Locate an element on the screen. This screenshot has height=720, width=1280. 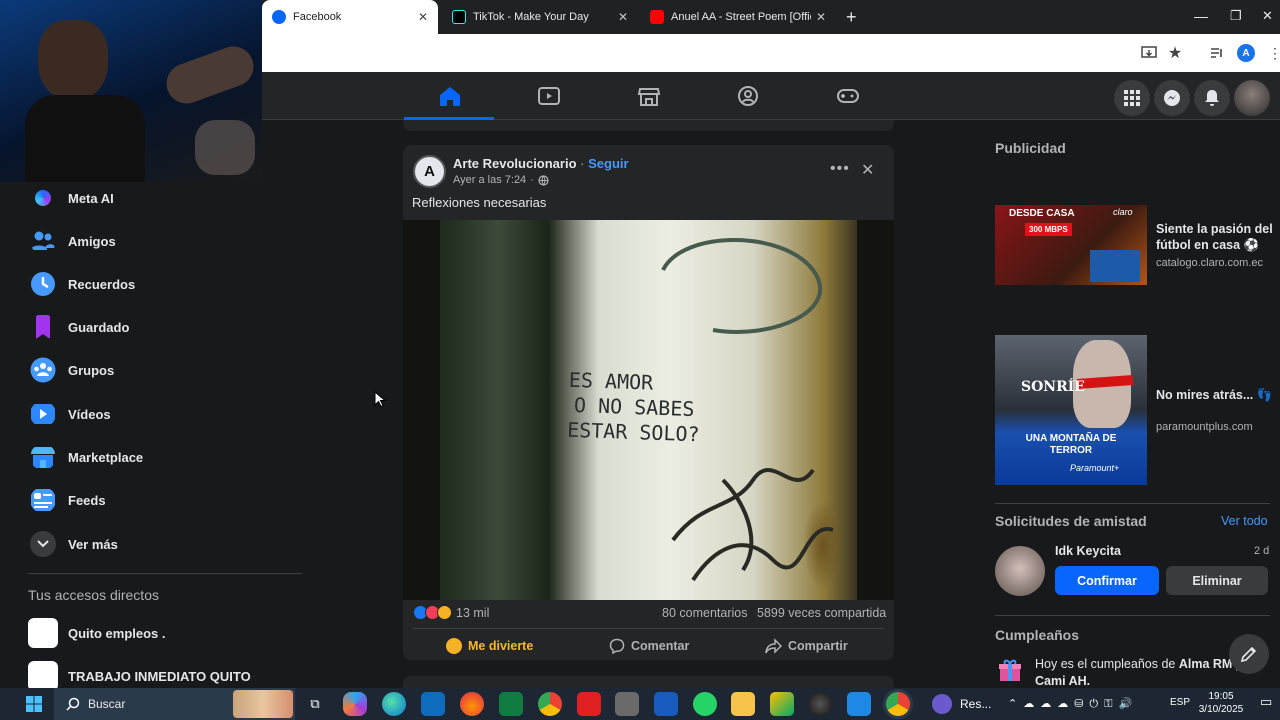
tab-facebook: Facebook ✕ is located at coordinates (350, 17).